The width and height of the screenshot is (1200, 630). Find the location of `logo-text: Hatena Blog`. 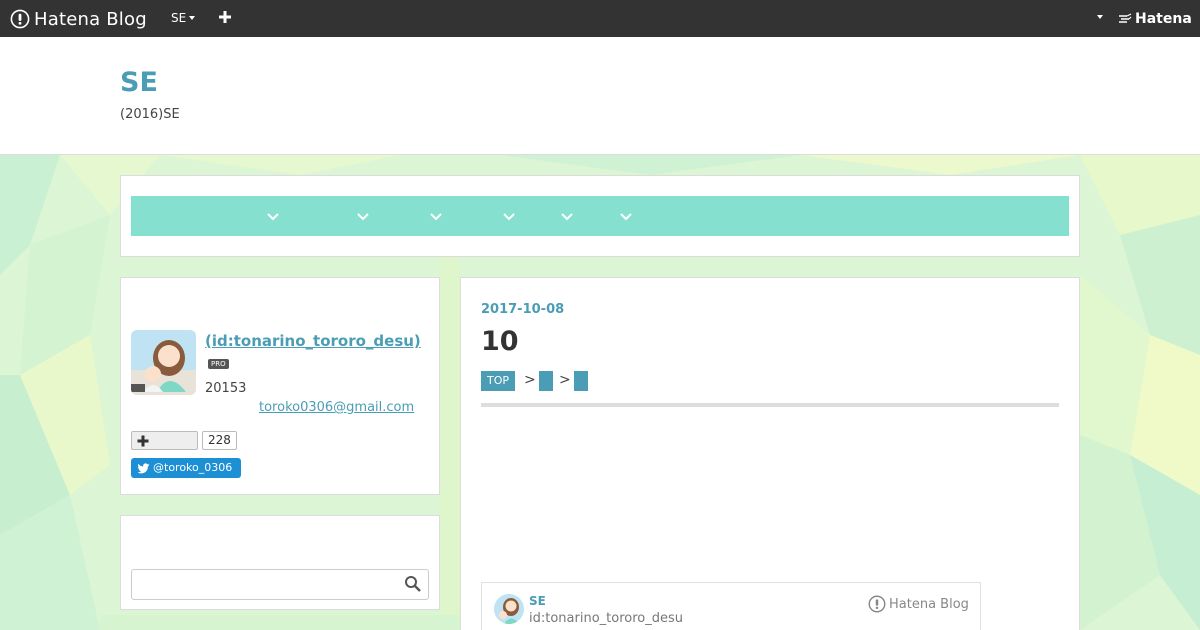

logo-text: Hatena Blog is located at coordinates (90, 19).